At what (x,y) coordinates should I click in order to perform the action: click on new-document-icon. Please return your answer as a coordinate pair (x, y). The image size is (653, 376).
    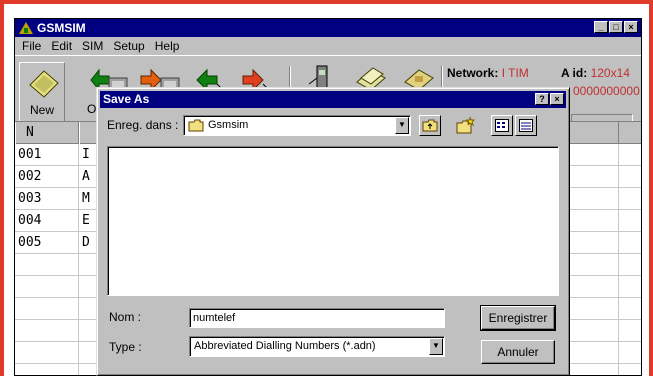
    Looking at the image, I should click on (43, 85).